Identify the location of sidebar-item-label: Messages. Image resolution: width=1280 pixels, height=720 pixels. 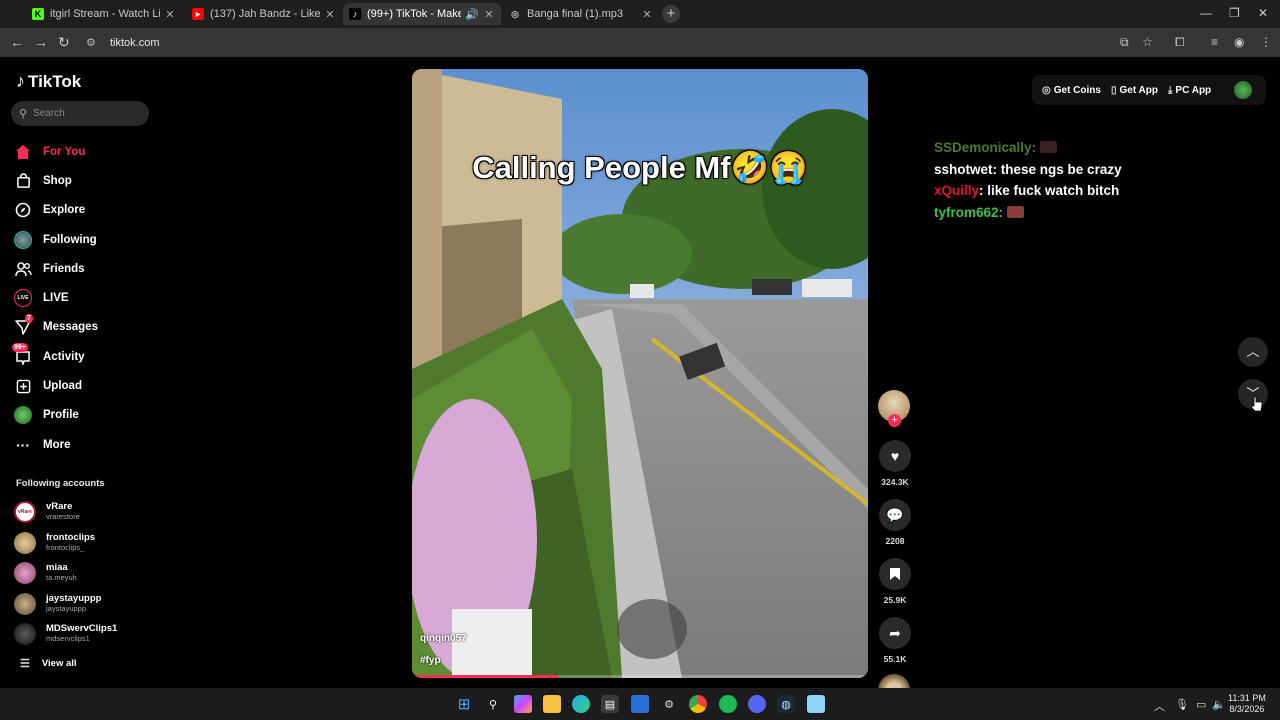
(70, 327).